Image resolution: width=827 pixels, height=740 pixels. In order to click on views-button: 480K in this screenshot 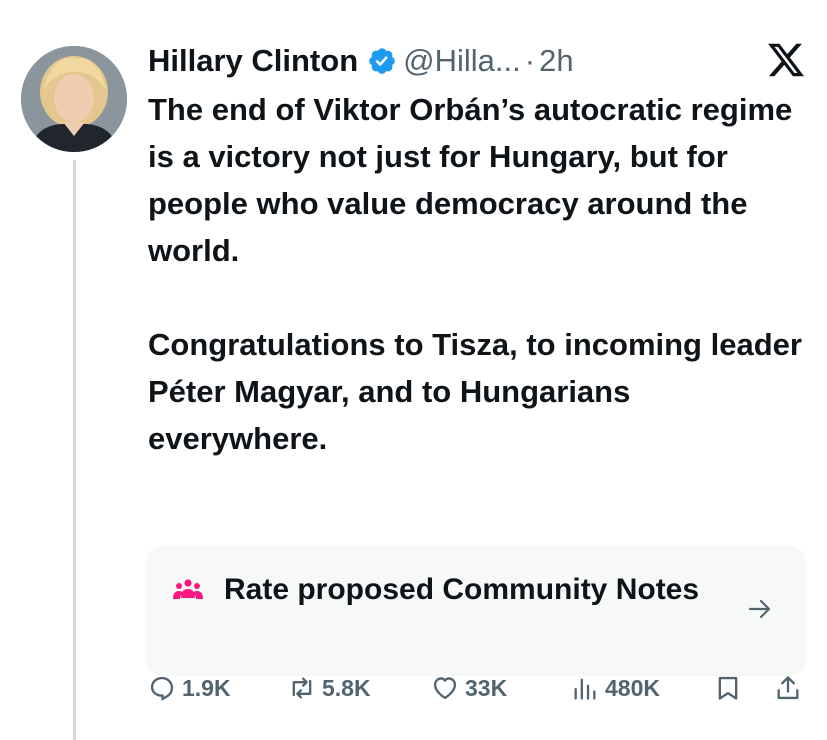, I will do `click(615, 688)`.